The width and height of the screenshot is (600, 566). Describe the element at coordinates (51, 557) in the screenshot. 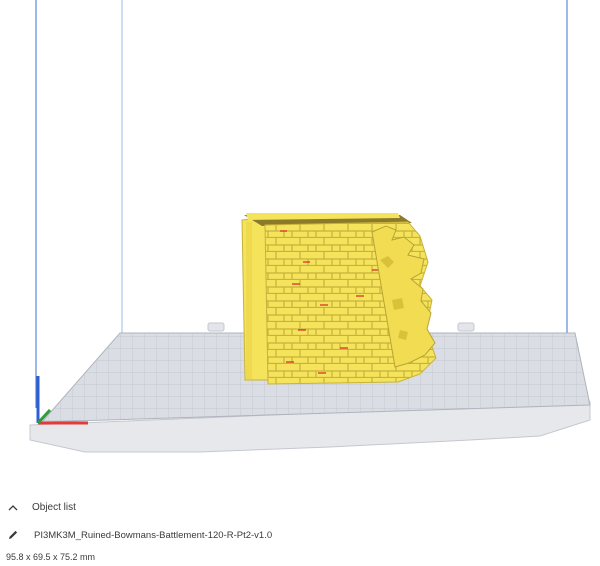

I see `object-dimensions: 95.8 x 69.5 x 75.2 mm` at that location.